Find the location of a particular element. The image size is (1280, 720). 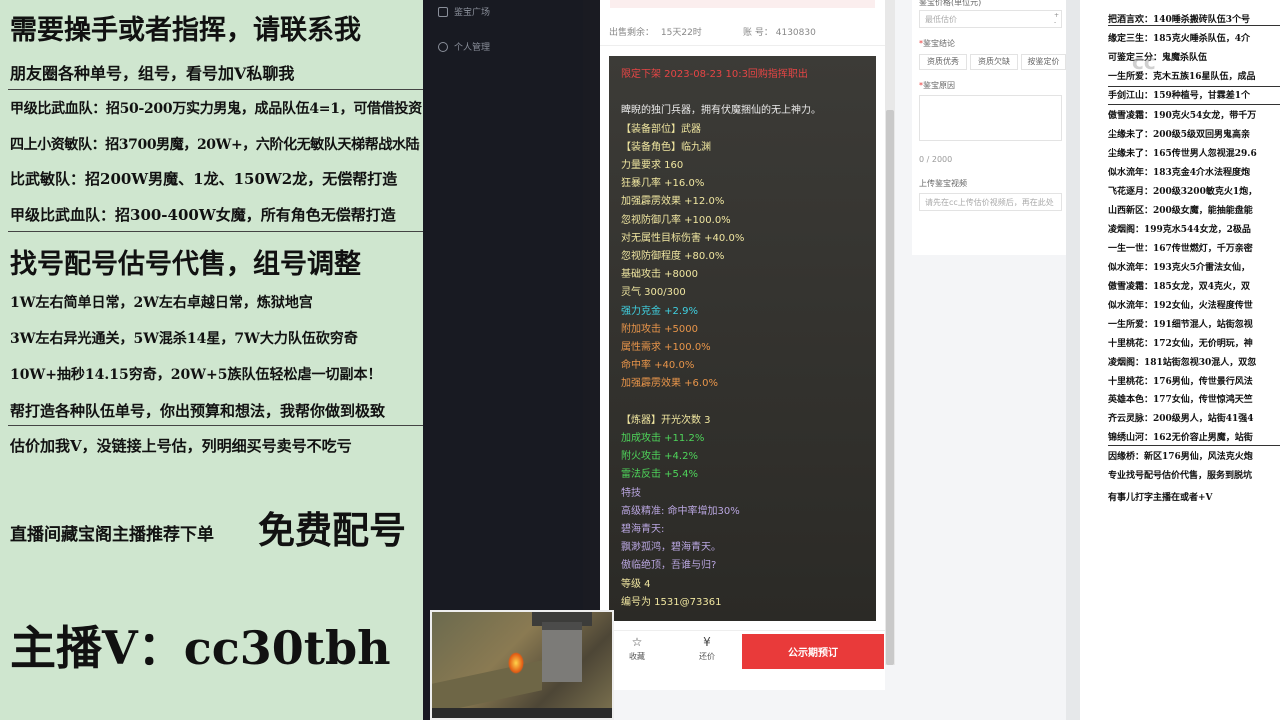

note-line: 锦绣山河：162无价容止男魔，站街 is located at coordinates (1180, 438).